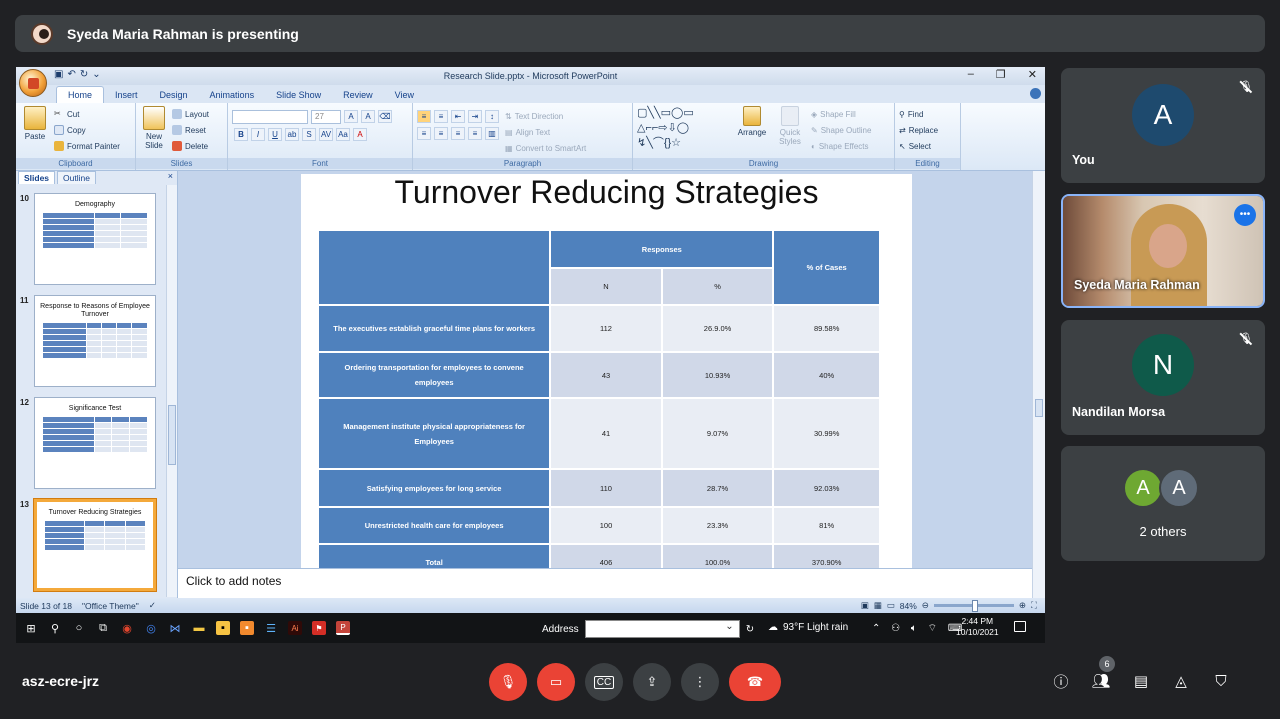 The height and width of the screenshot is (719, 1280). Describe the element at coordinates (1039, 408) in the screenshot. I see `slide-scroll-thumb` at that location.